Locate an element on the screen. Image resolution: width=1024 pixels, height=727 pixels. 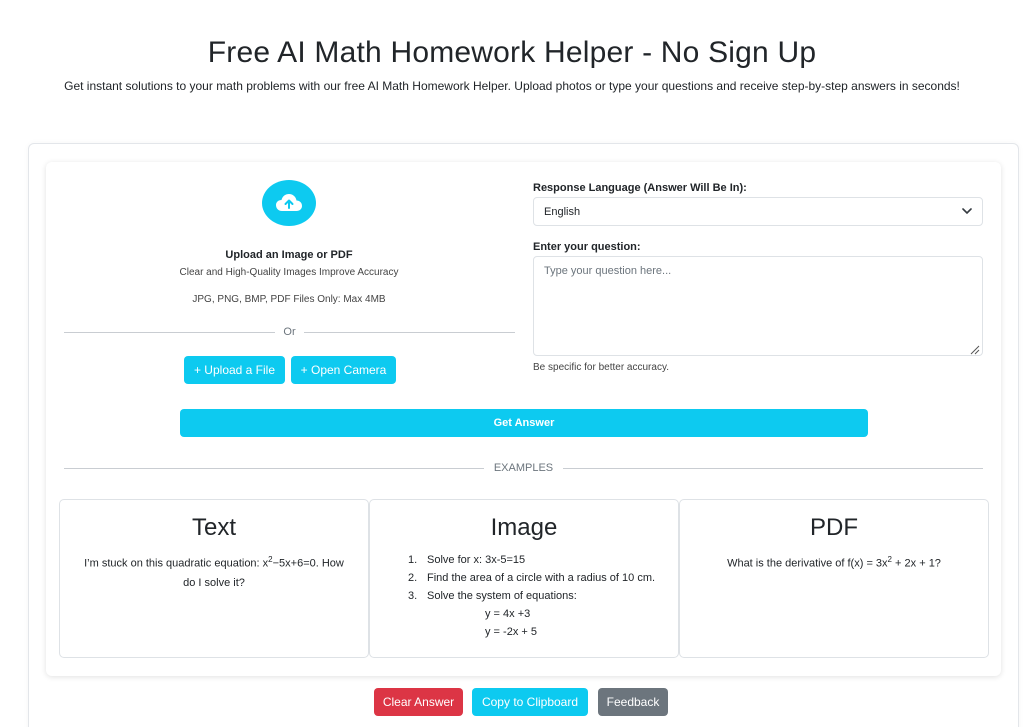
question-help-text: Be specific for better accuracy. is located at coordinates (601, 367).